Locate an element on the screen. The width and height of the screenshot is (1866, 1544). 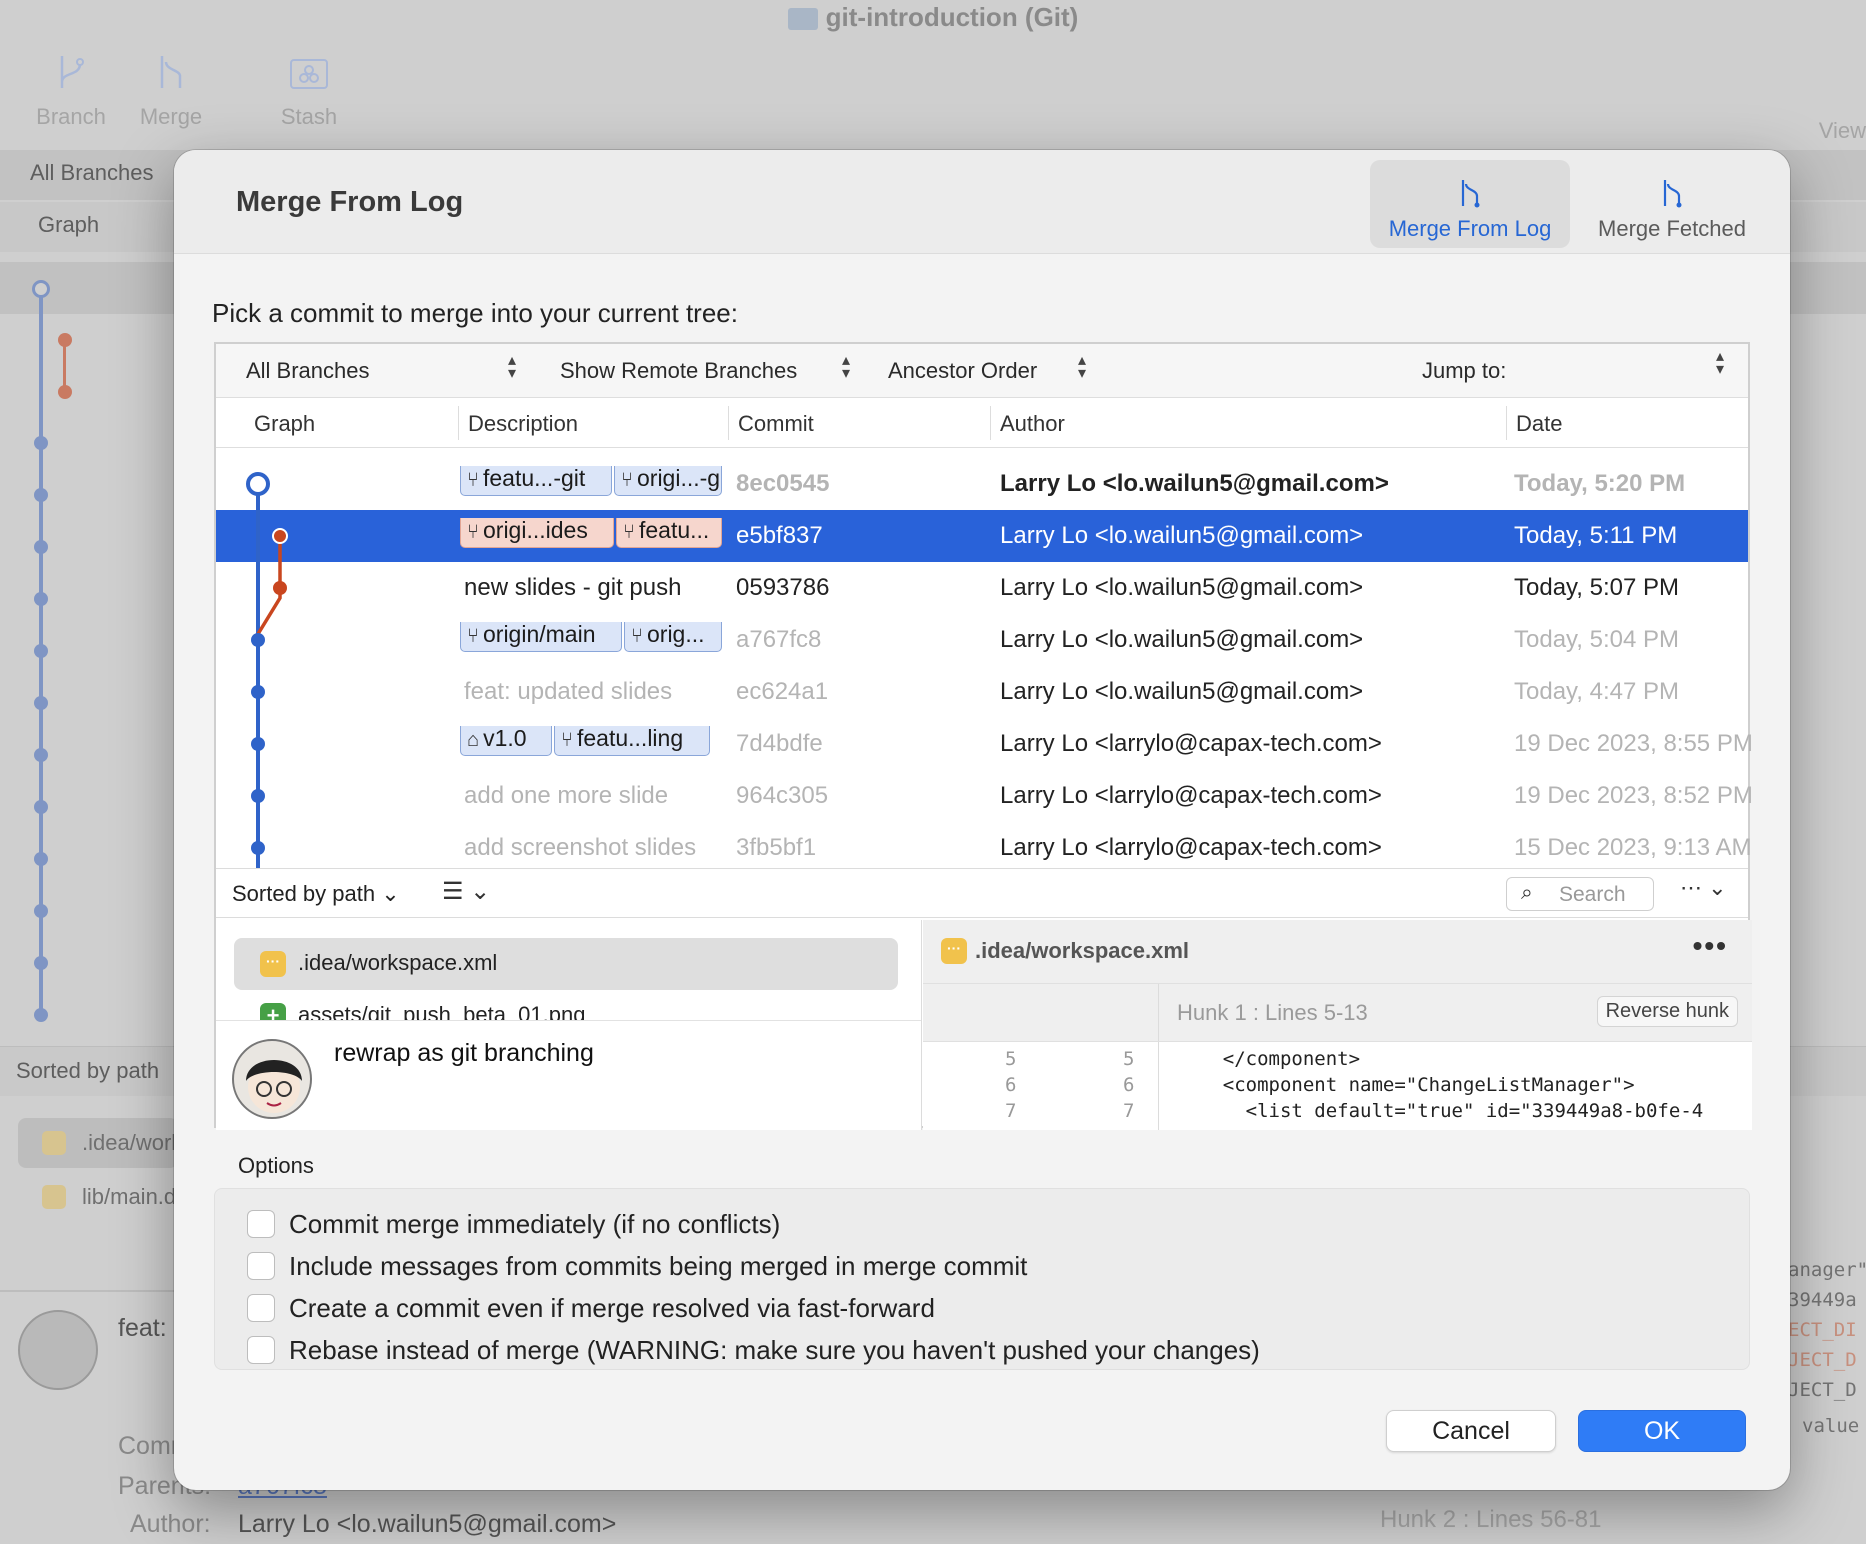
commit-description: new slides - git push is located at coordinates (573, 587).